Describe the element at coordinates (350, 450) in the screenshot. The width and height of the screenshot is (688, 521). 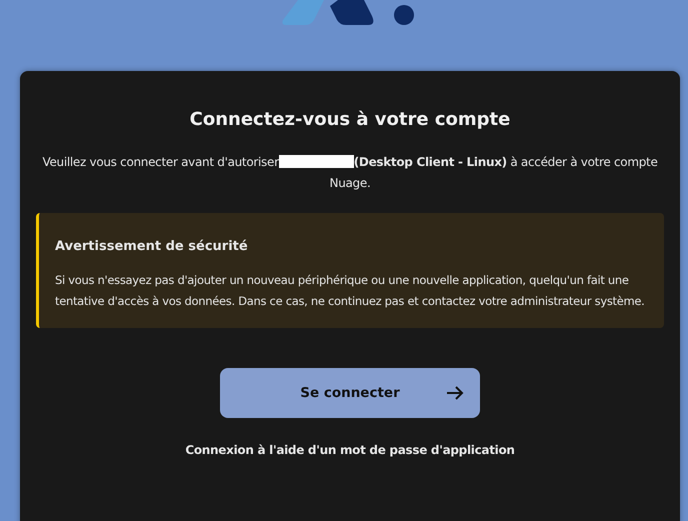
I see `app-password-link: Connexion à l'aide d'un mot de passe d'application` at that location.